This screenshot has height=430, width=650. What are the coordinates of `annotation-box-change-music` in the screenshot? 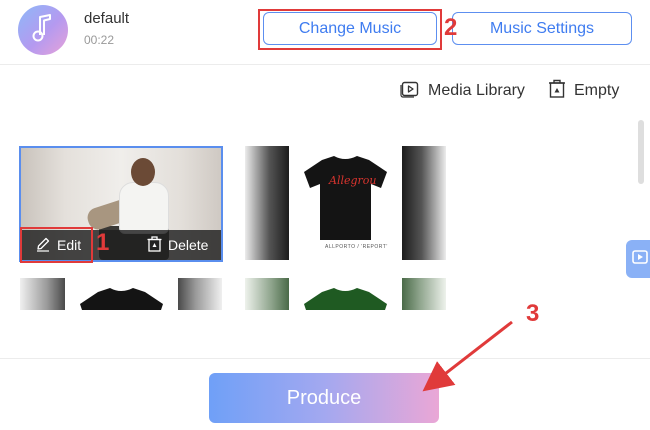 It's located at (350, 29).